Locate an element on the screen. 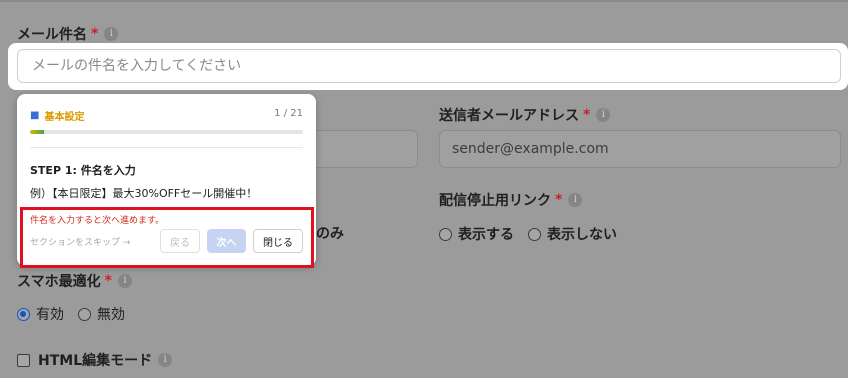 This screenshot has width=848, height=378. html-mode-label: HTML編集モード is located at coordinates (95, 361).